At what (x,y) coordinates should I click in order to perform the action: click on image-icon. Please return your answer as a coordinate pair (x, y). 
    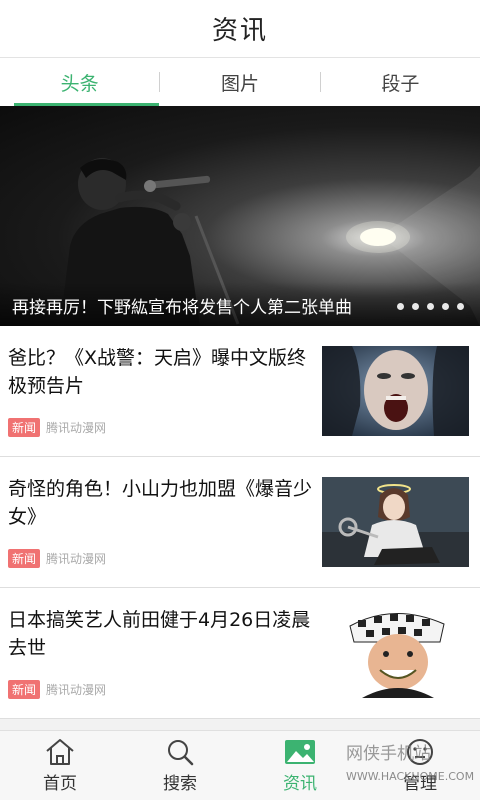
    Looking at the image, I should click on (300, 752).